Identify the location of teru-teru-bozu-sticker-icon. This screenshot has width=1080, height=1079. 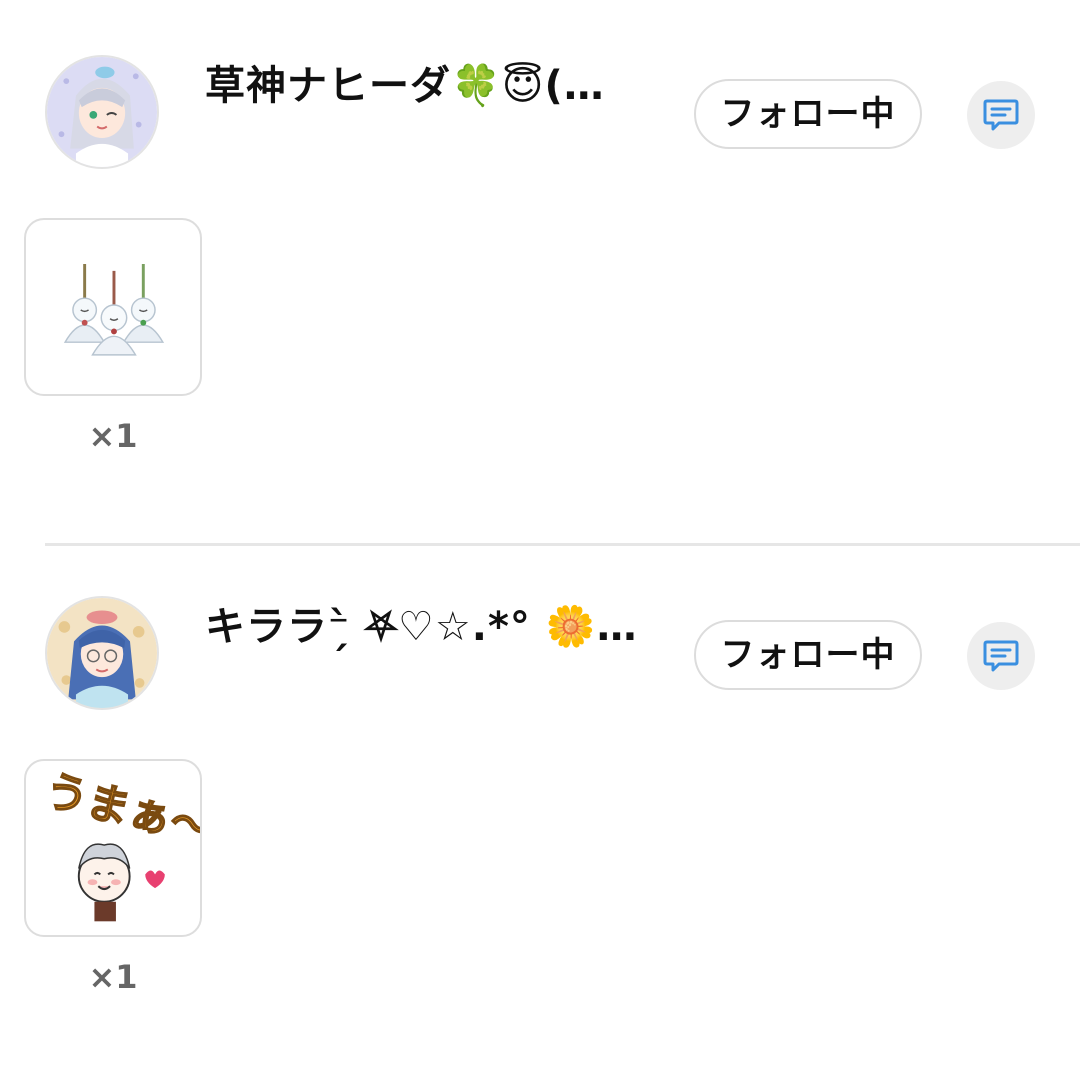
(114, 309).